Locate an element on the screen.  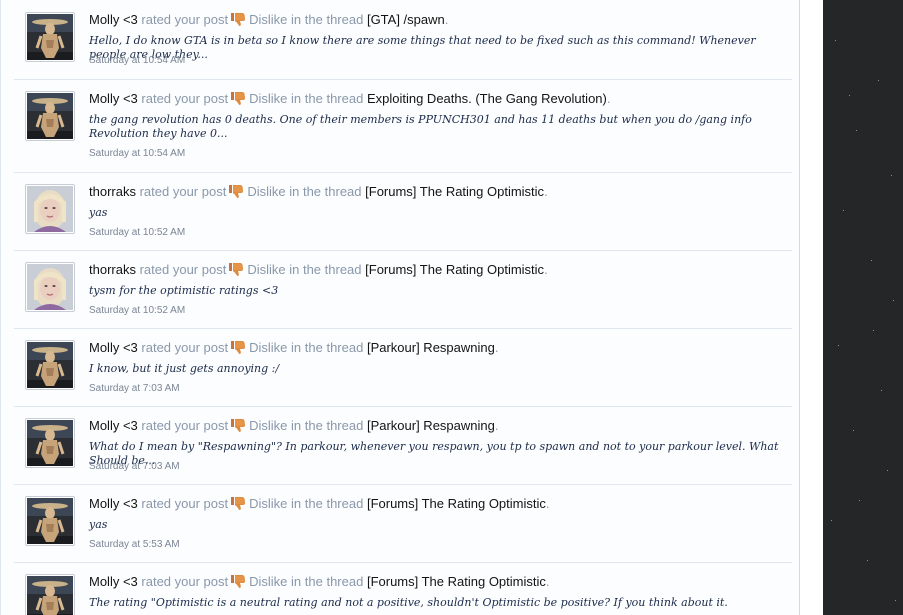
page-gutter is located at coordinates (812, 307).